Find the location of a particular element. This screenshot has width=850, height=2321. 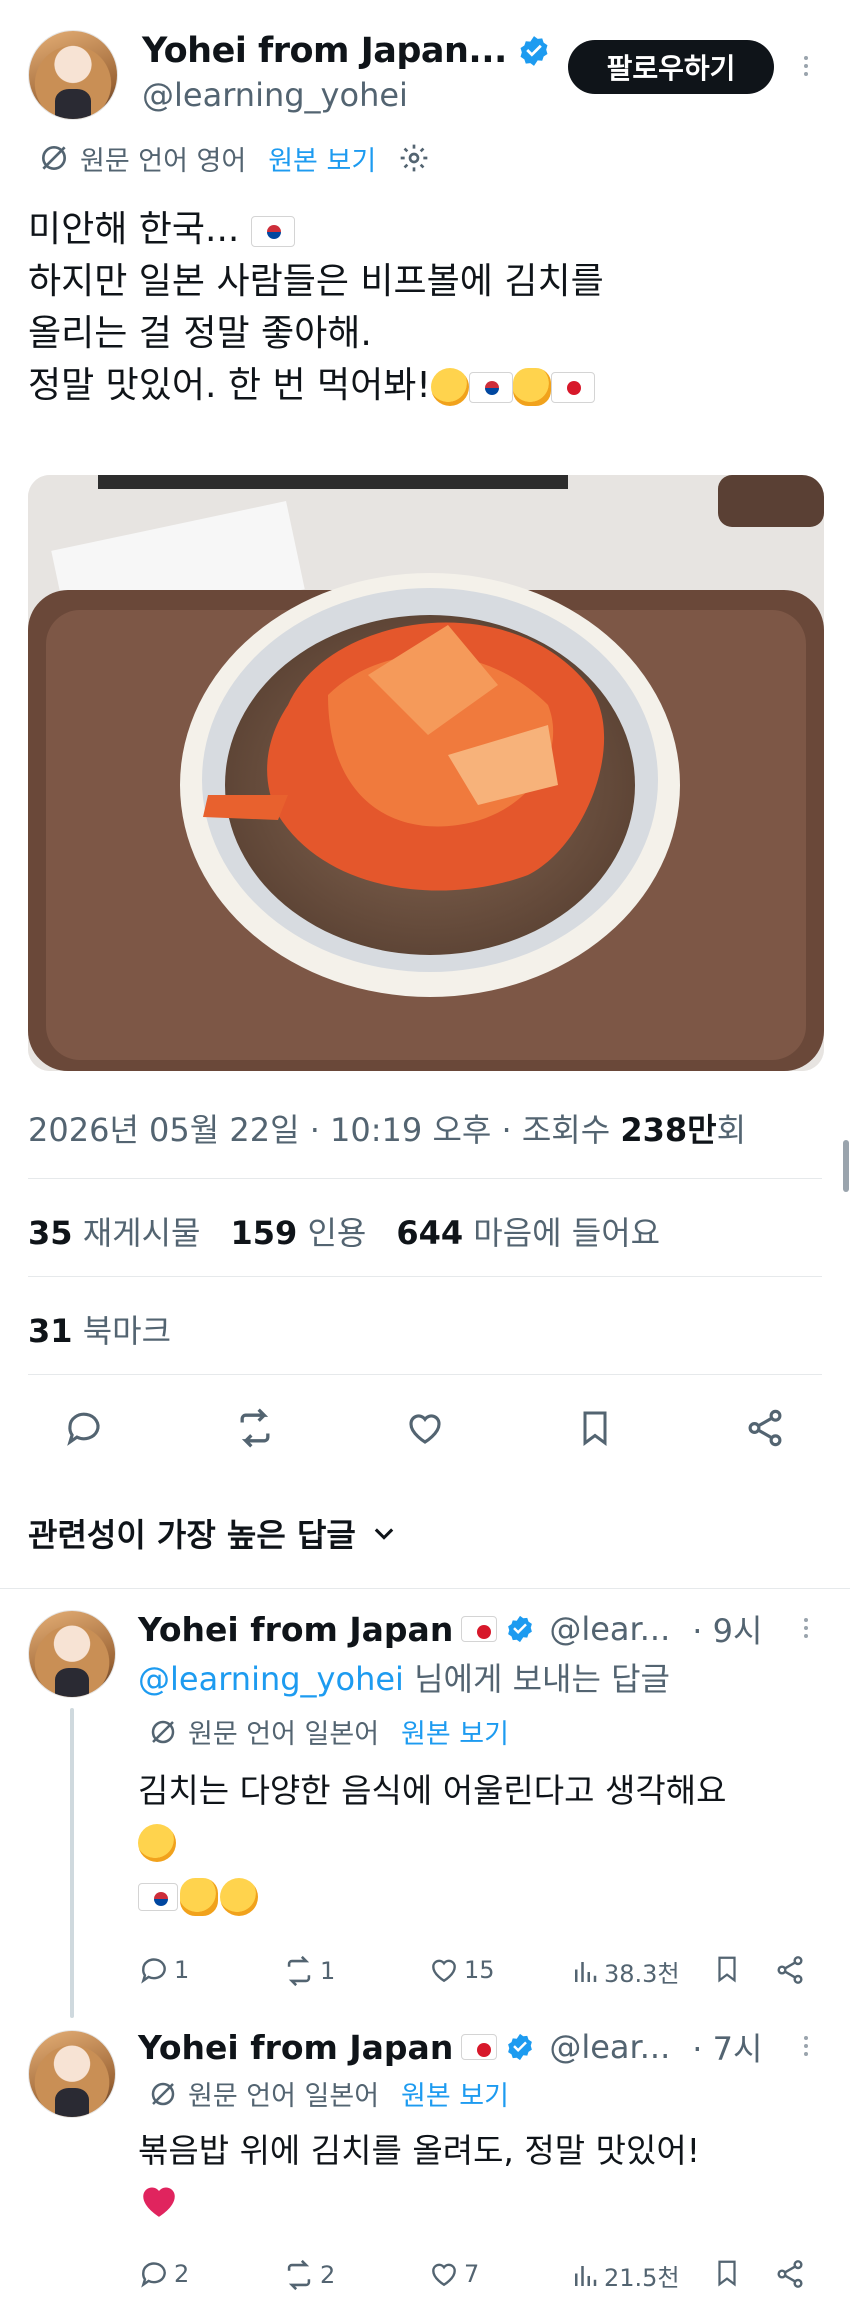

post-timestamp: 2026년 05월 22일 · 10:19 오후 · 조회수 is located at coordinates (319, 1130).